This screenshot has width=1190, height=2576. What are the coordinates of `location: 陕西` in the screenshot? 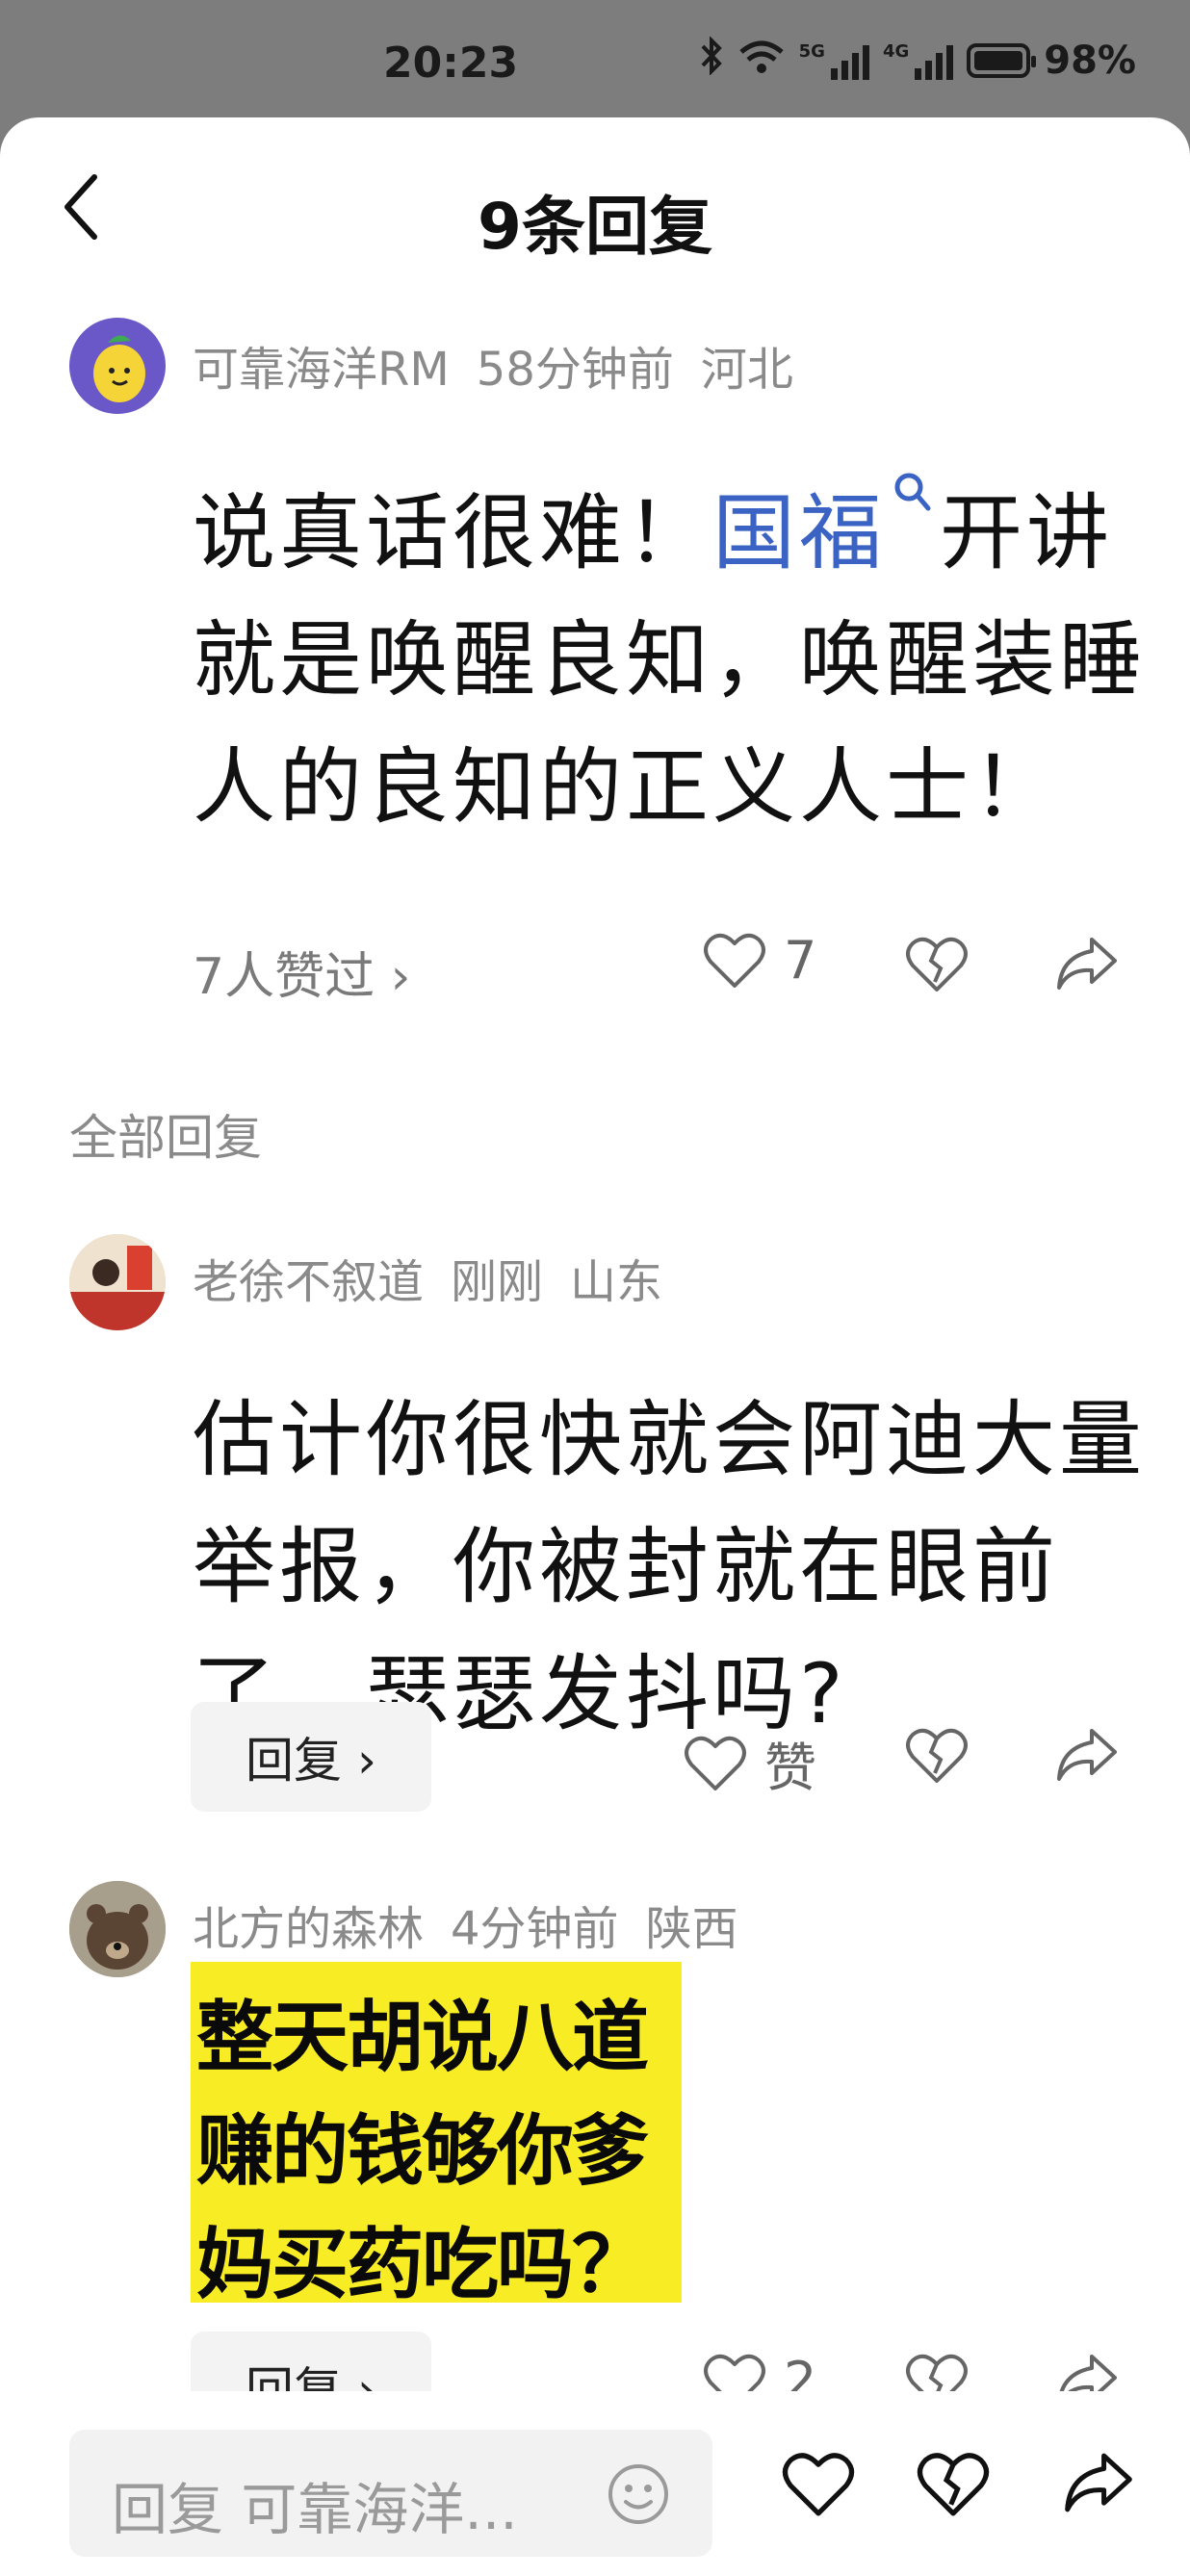 It's located at (692, 1929).